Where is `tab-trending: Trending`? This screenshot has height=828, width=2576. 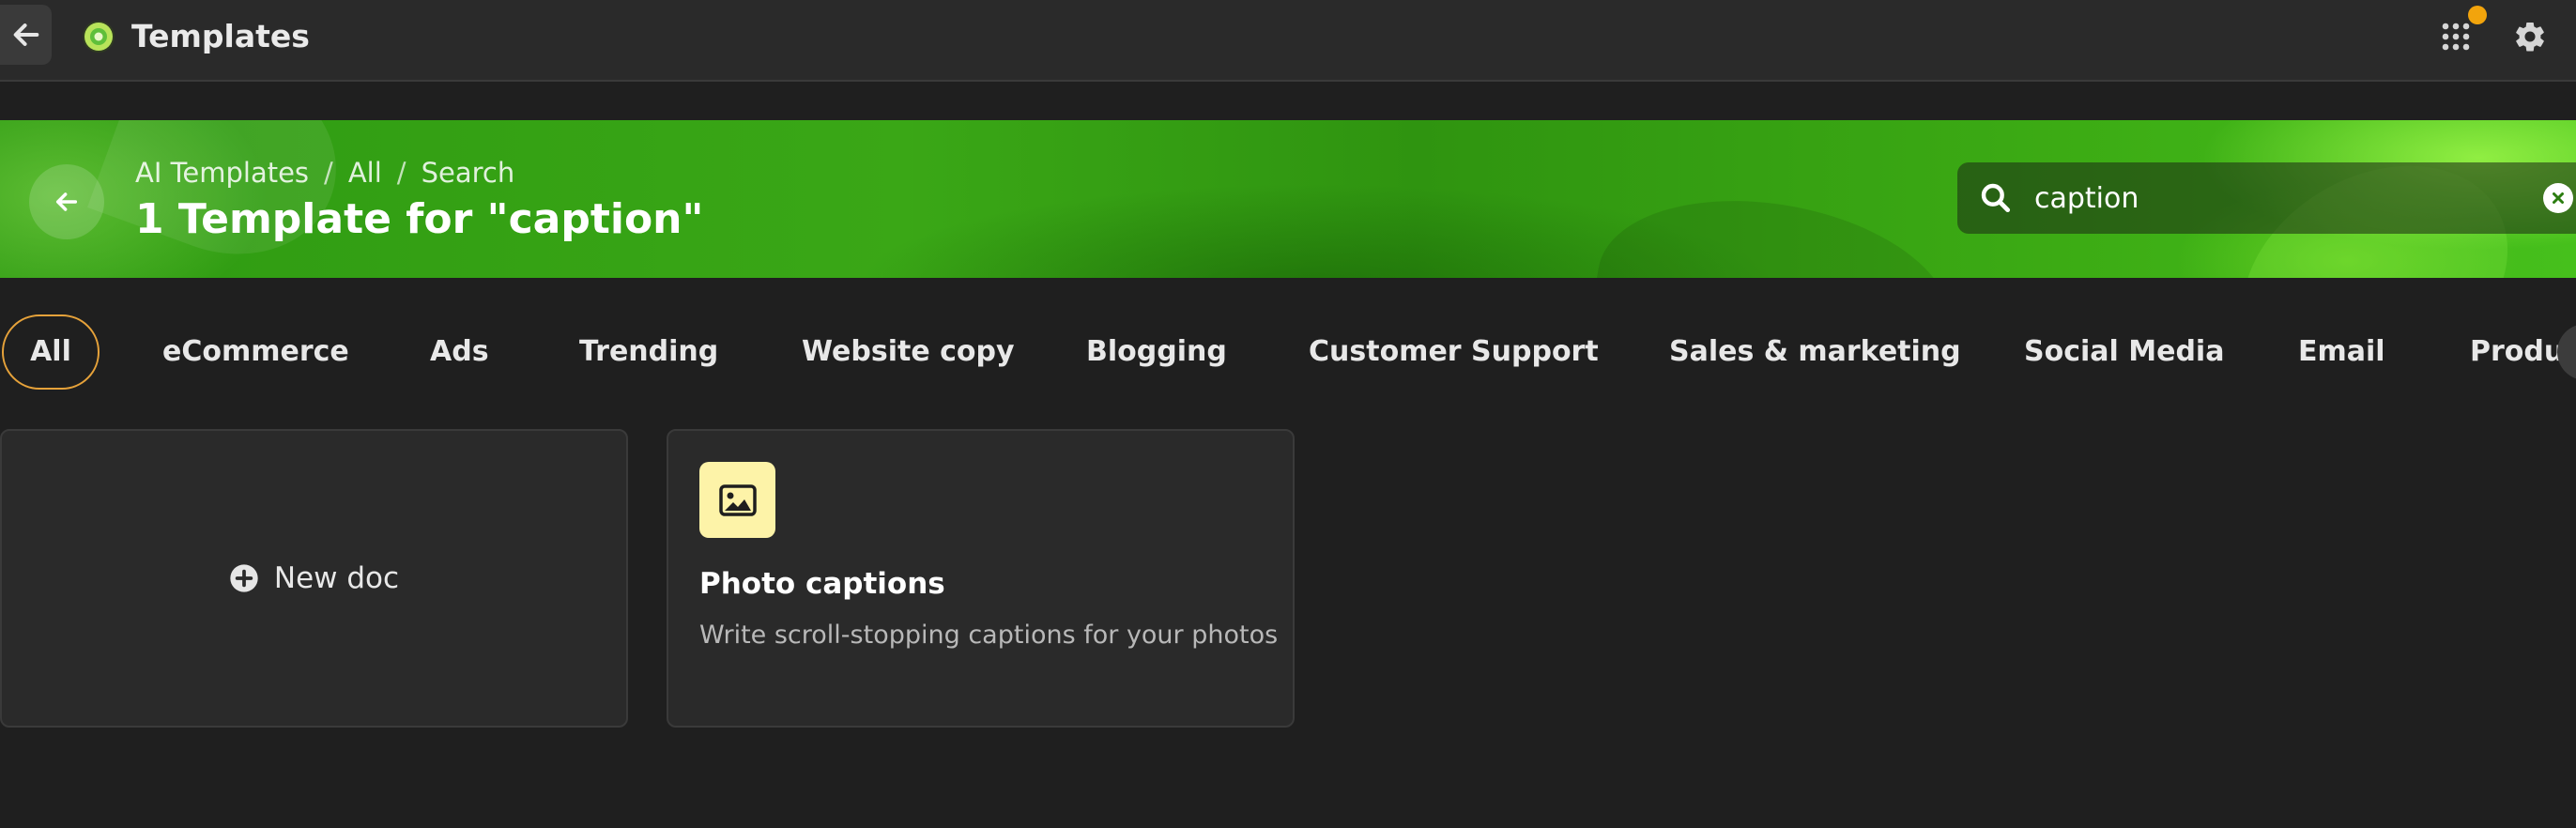 tab-trending: Trending is located at coordinates (649, 352).